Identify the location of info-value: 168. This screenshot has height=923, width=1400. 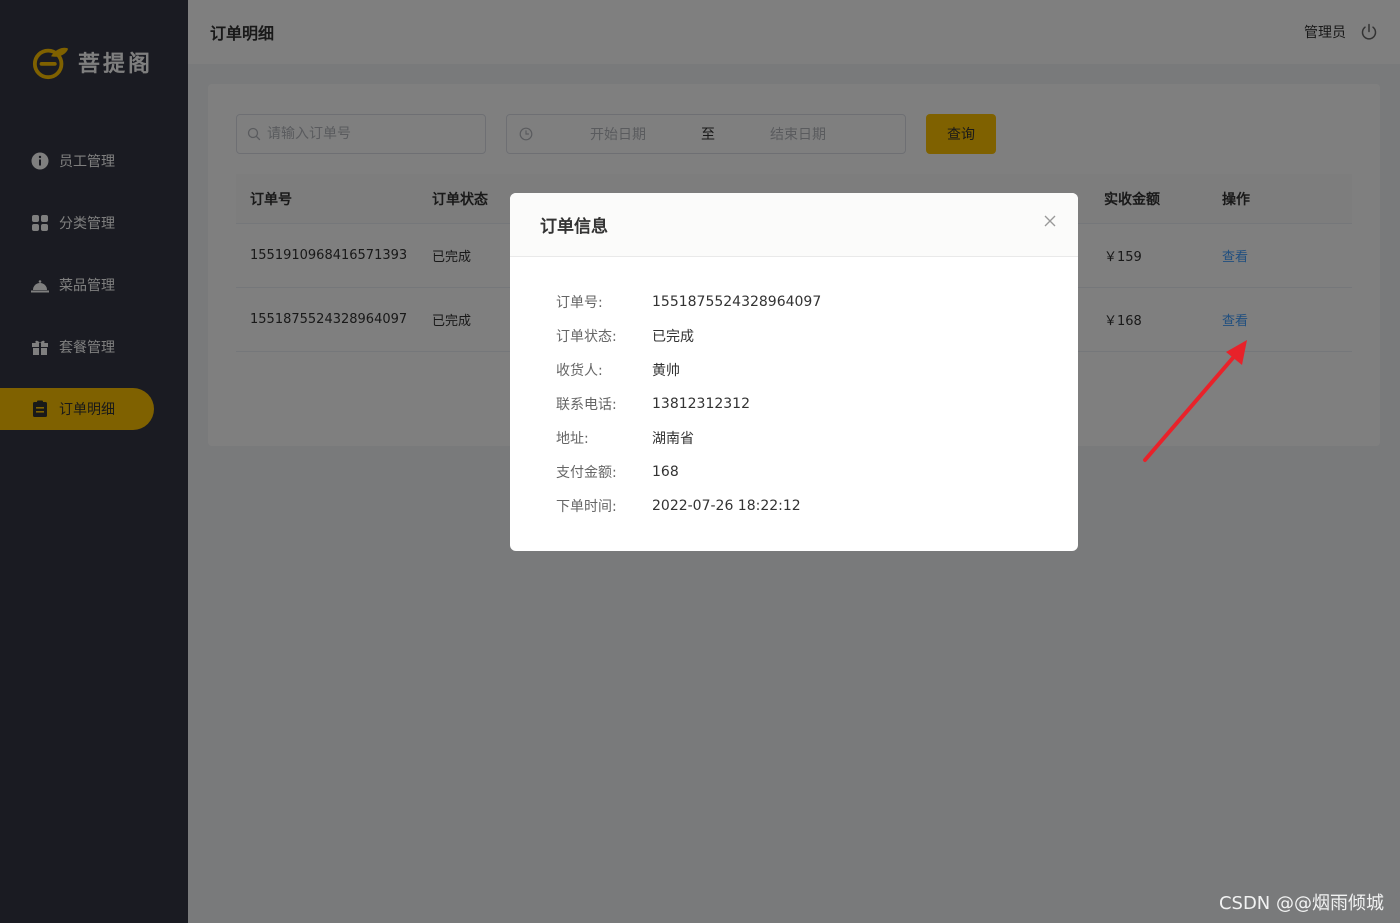
(665, 472).